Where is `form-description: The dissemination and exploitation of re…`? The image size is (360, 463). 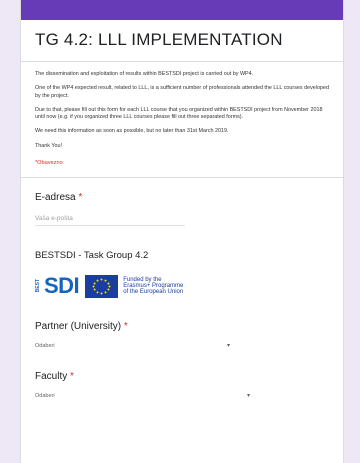 form-description: The dissemination and exploitation of re… is located at coordinates (184, 110).